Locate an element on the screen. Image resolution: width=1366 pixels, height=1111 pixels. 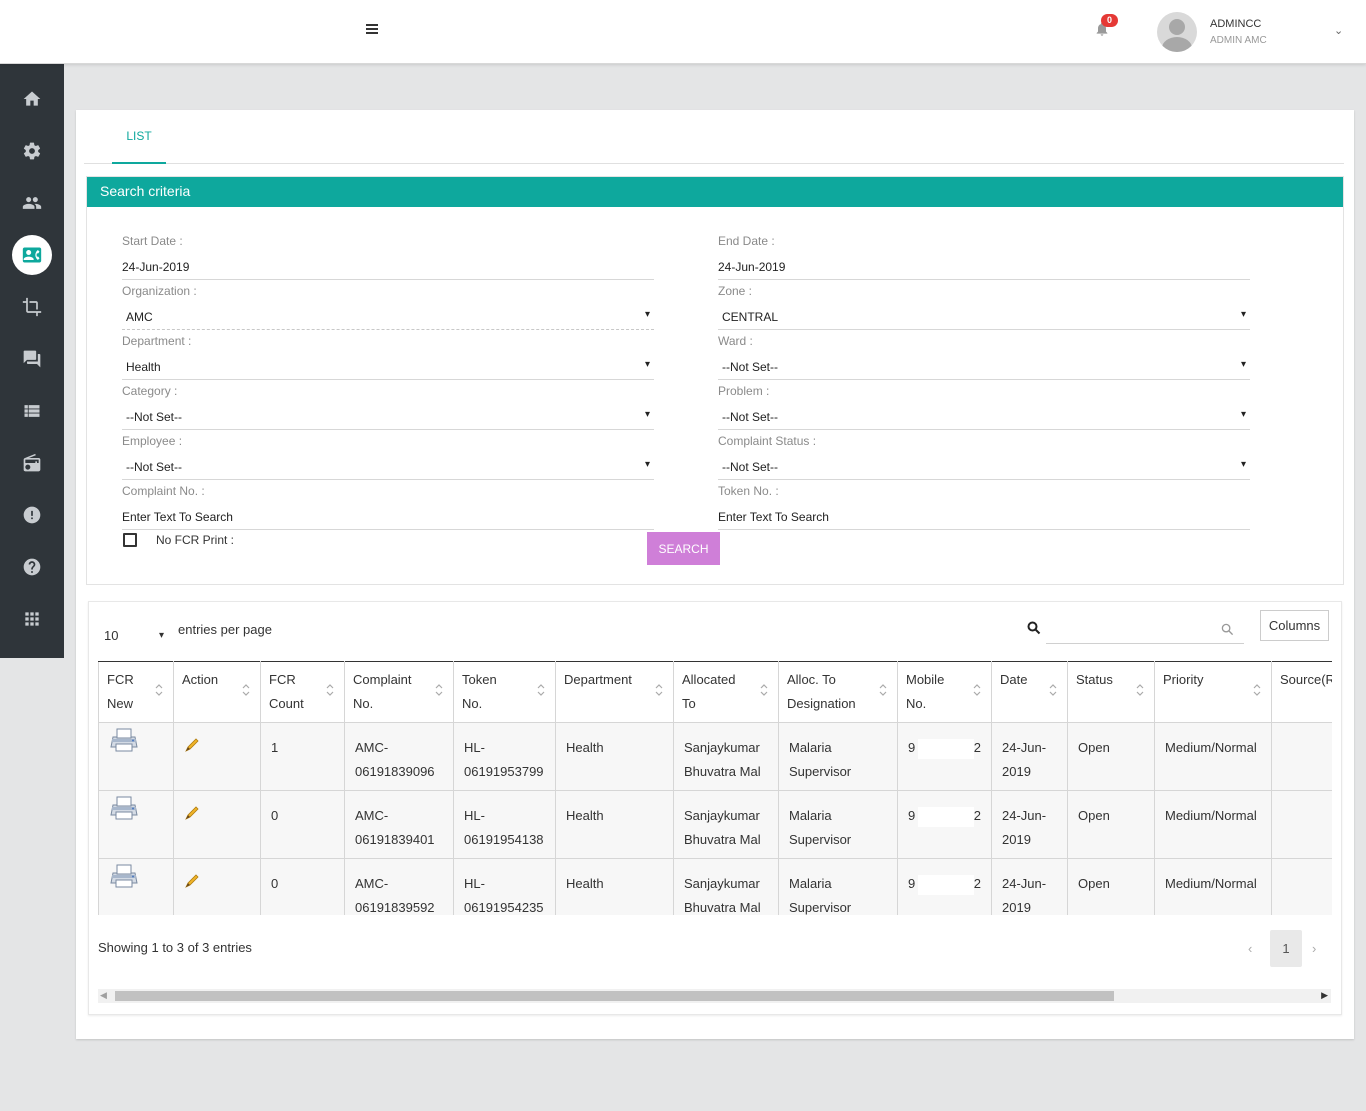
ward-select: --Not Set-- ▾ is located at coordinates (984, 367).